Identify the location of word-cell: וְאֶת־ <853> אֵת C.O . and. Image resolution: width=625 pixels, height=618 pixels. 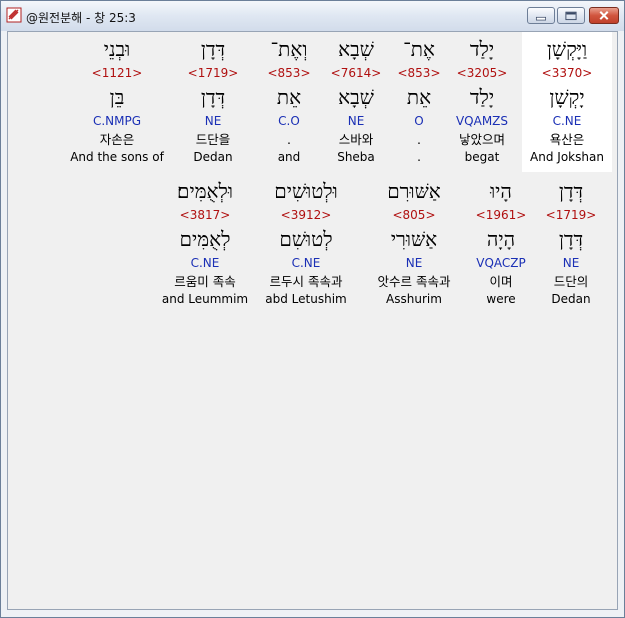
(289, 102).